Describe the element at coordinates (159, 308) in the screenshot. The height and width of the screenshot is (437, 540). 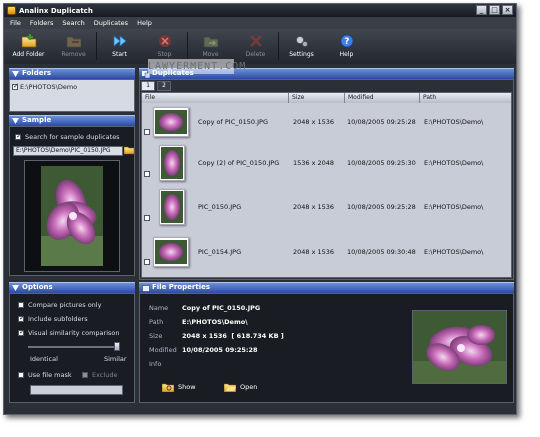
I see `prop-name-label: Name` at that location.